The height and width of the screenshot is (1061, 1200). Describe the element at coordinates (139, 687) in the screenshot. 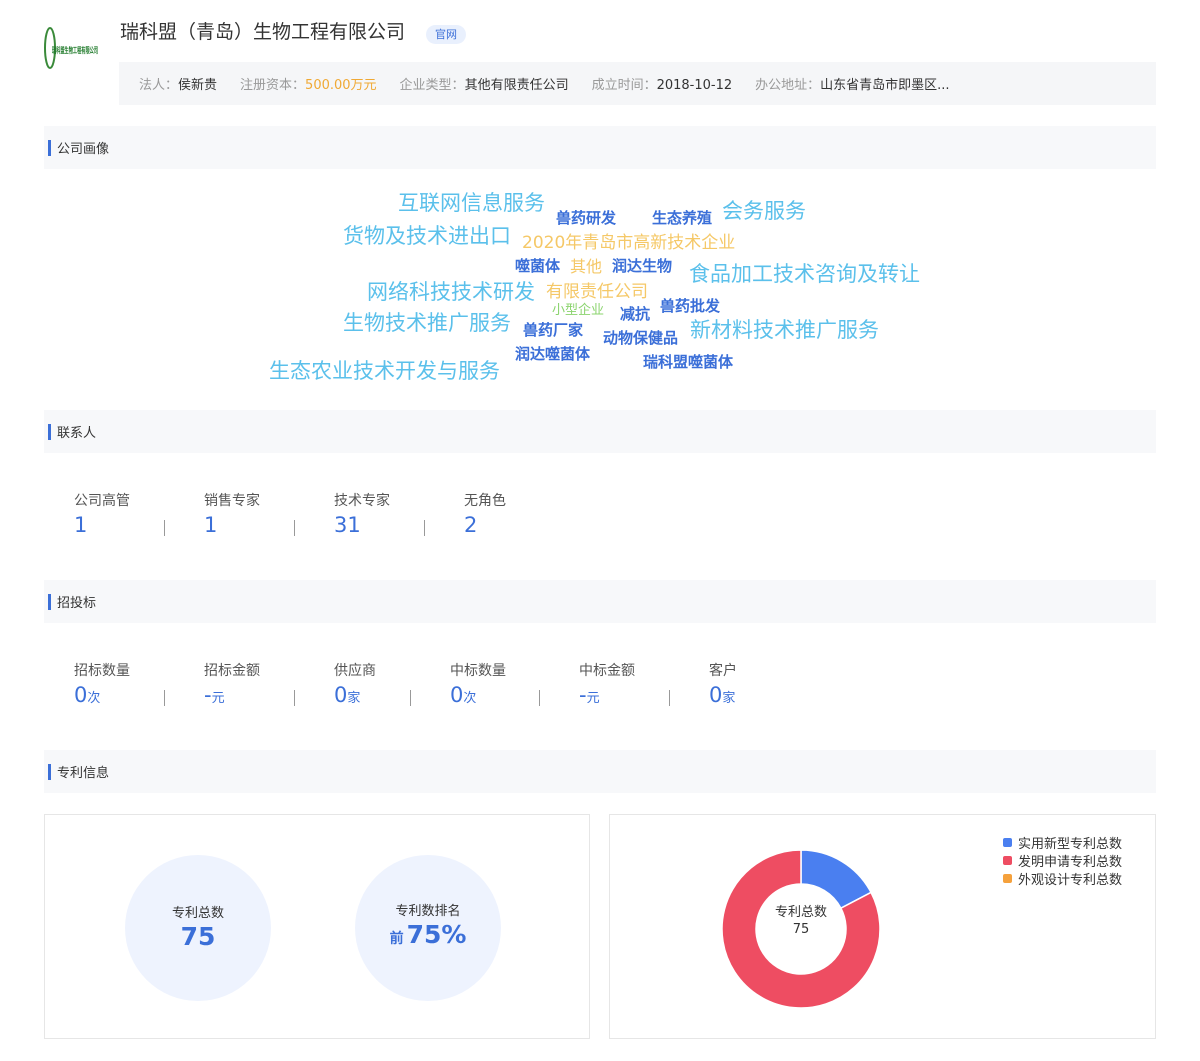

I see `bid-stat-tender-count: 招标数量 0次` at that location.